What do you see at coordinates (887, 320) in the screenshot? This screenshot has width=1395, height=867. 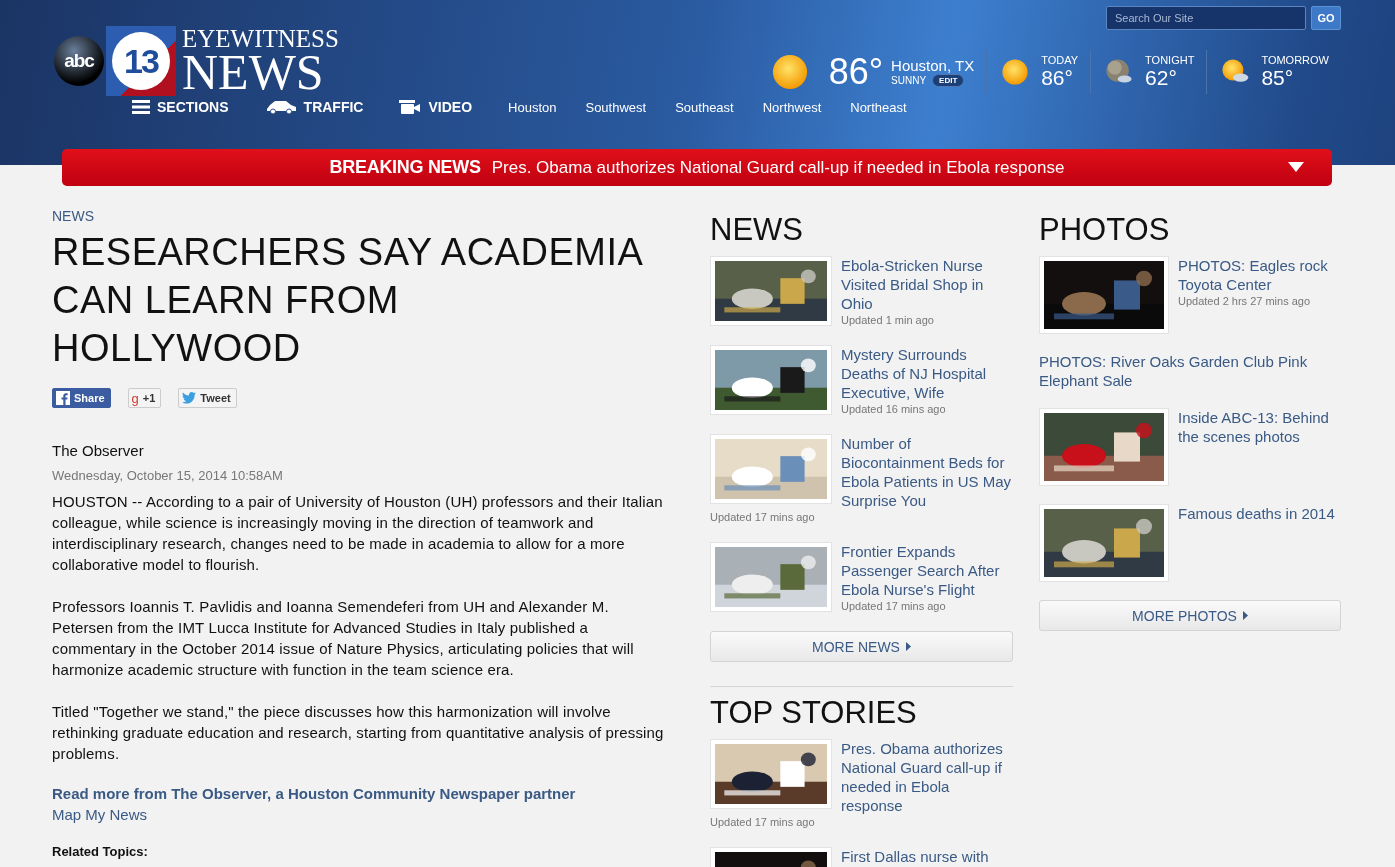 I see `updated-time: Updated 1 min ago` at bounding box center [887, 320].